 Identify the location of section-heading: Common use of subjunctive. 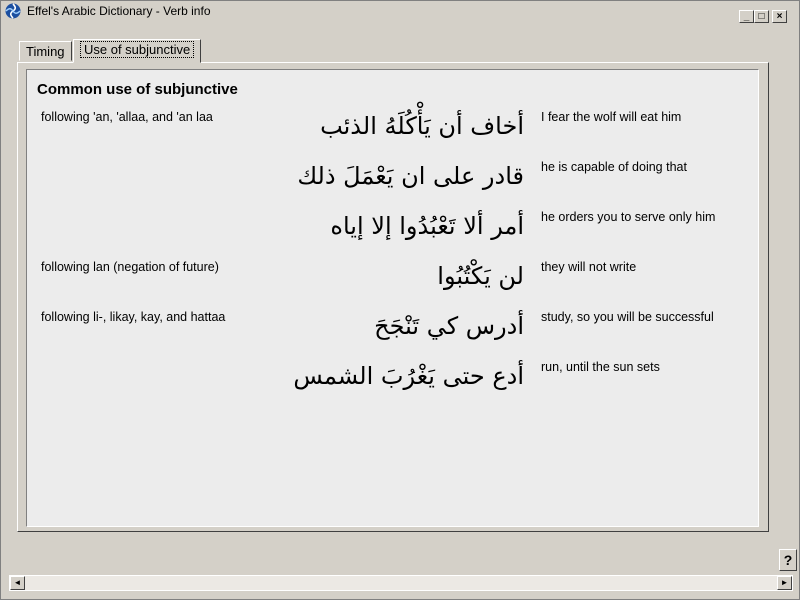
(137, 89).